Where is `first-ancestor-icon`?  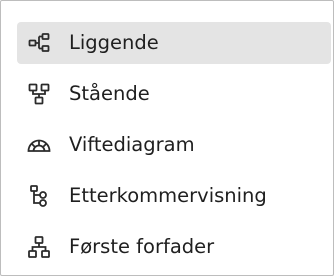
first-ancestor-icon is located at coordinates (39, 247).